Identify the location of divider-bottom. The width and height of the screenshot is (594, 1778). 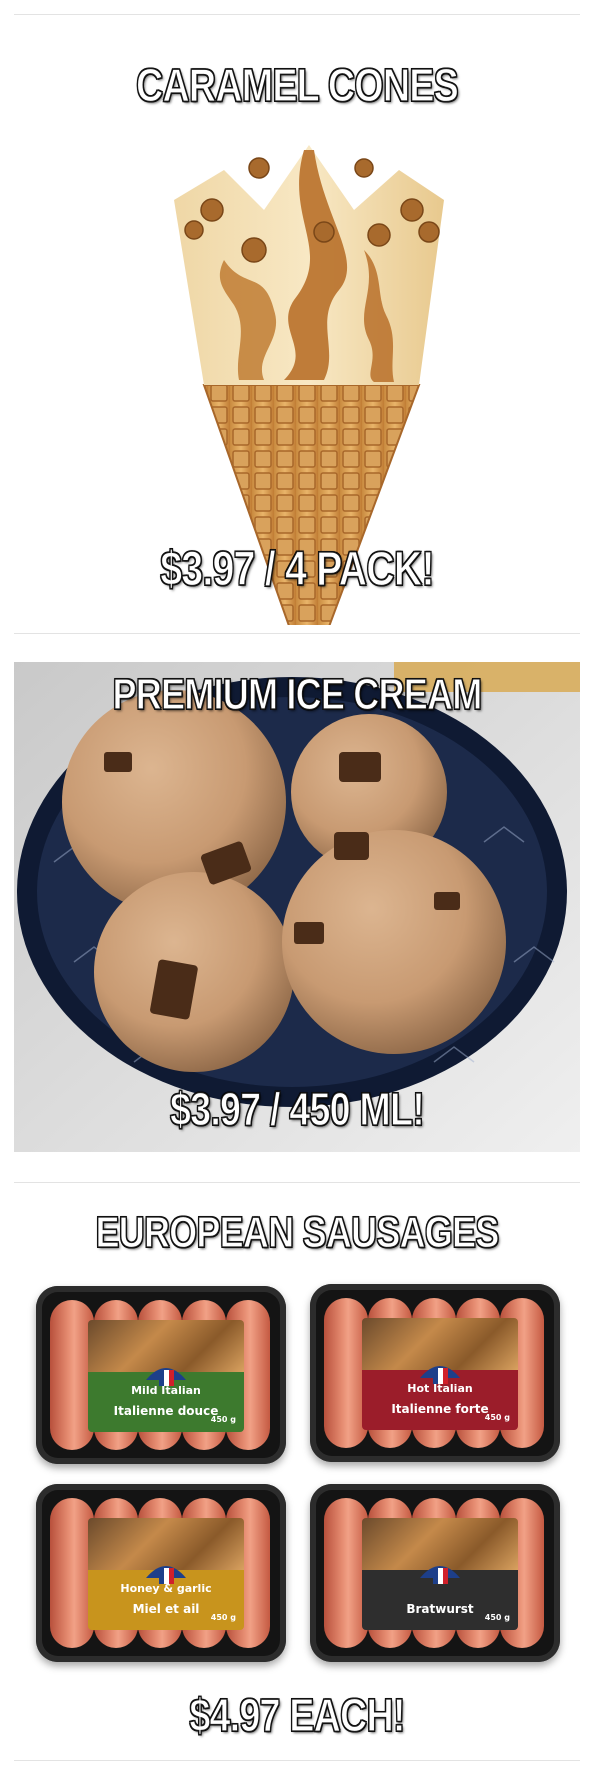
(297, 1760).